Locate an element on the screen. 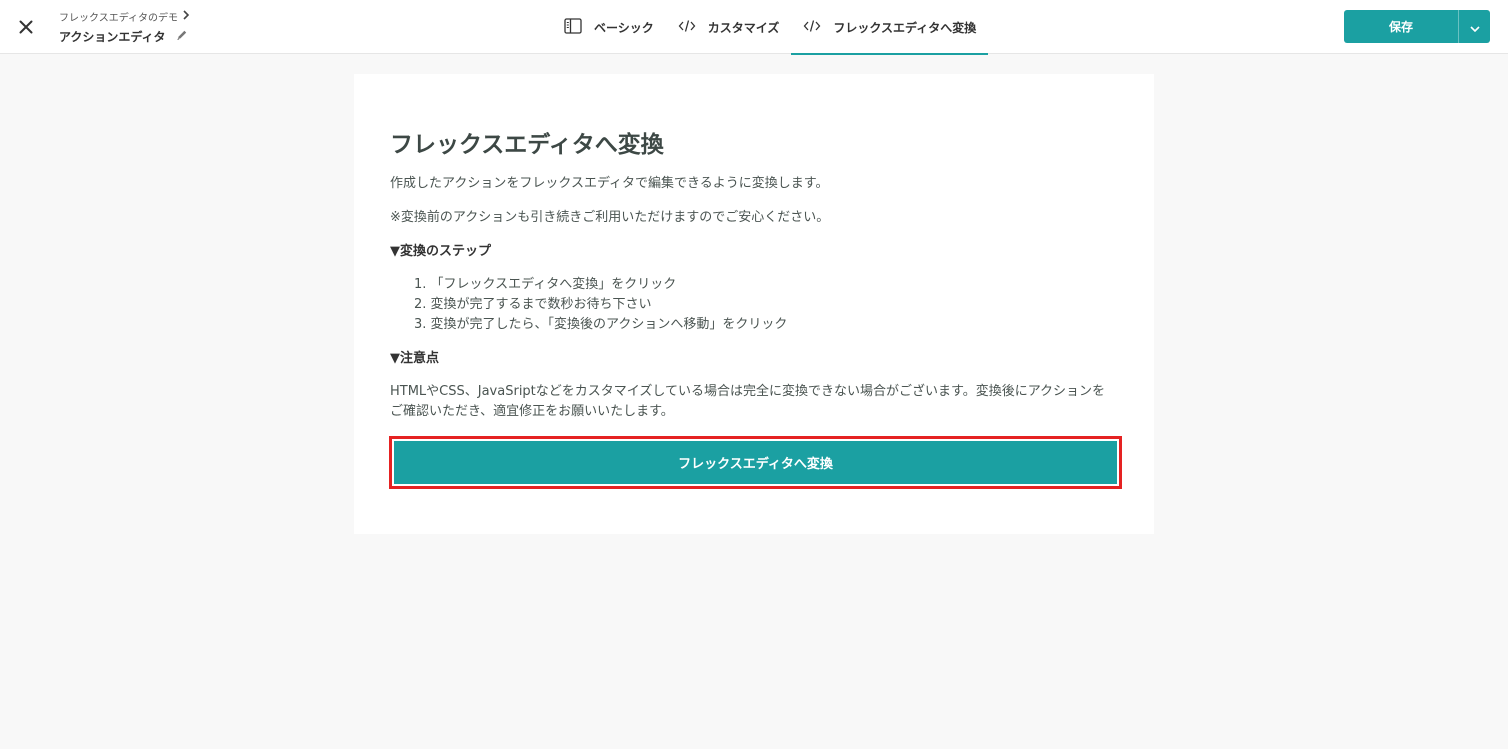  save-options-dropdown is located at coordinates (1474, 26).